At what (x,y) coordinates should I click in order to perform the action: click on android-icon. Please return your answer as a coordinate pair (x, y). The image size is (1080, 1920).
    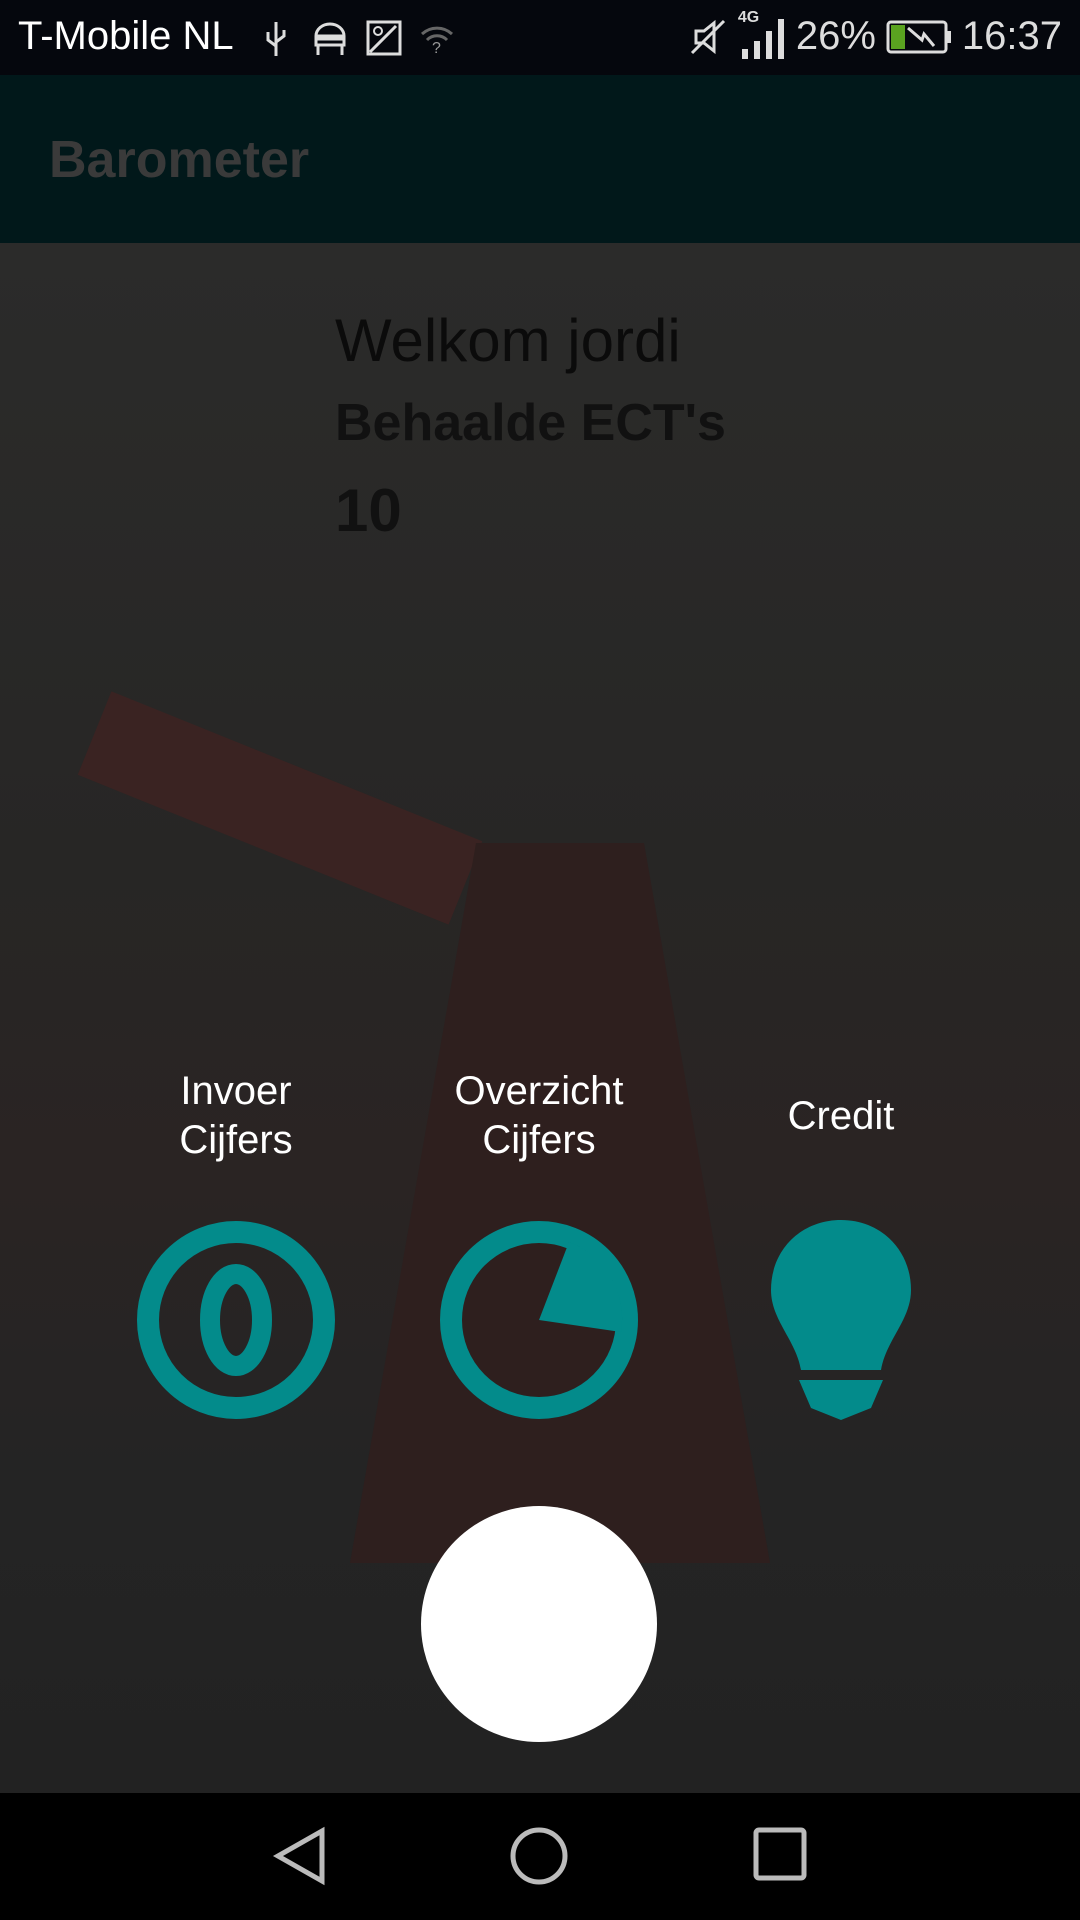
    Looking at the image, I should click on (330, 38).